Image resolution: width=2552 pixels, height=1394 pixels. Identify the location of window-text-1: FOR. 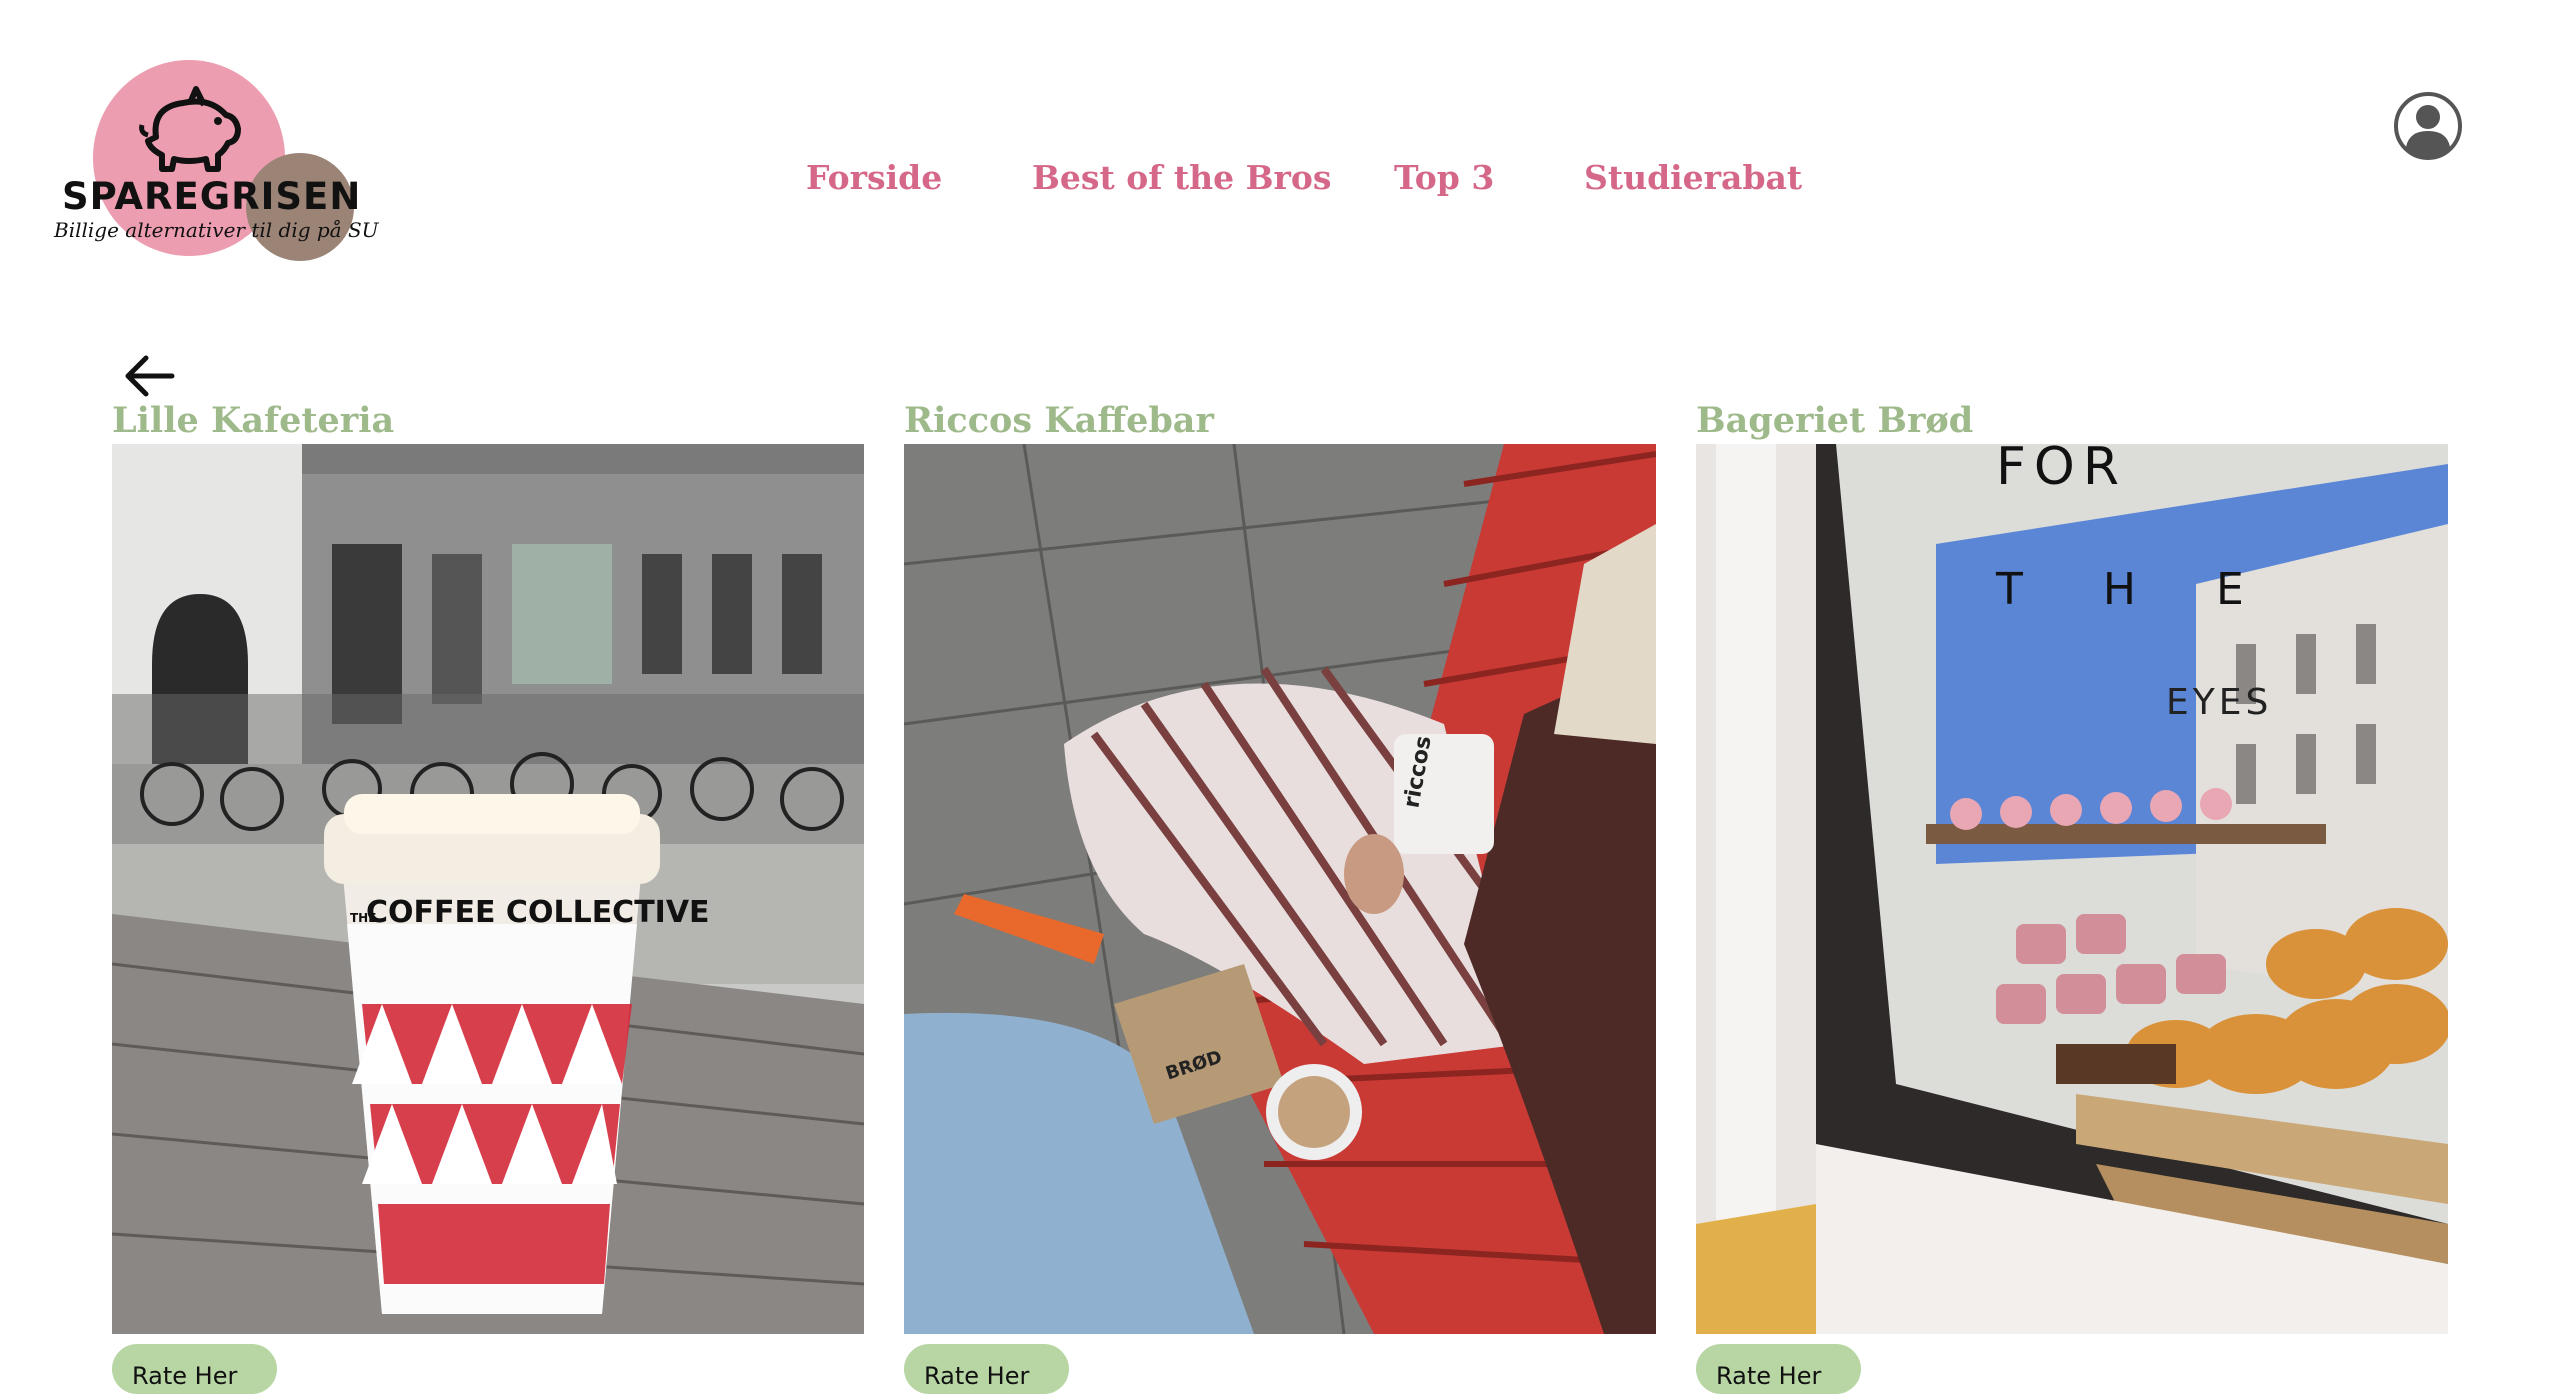
(2061, 470).